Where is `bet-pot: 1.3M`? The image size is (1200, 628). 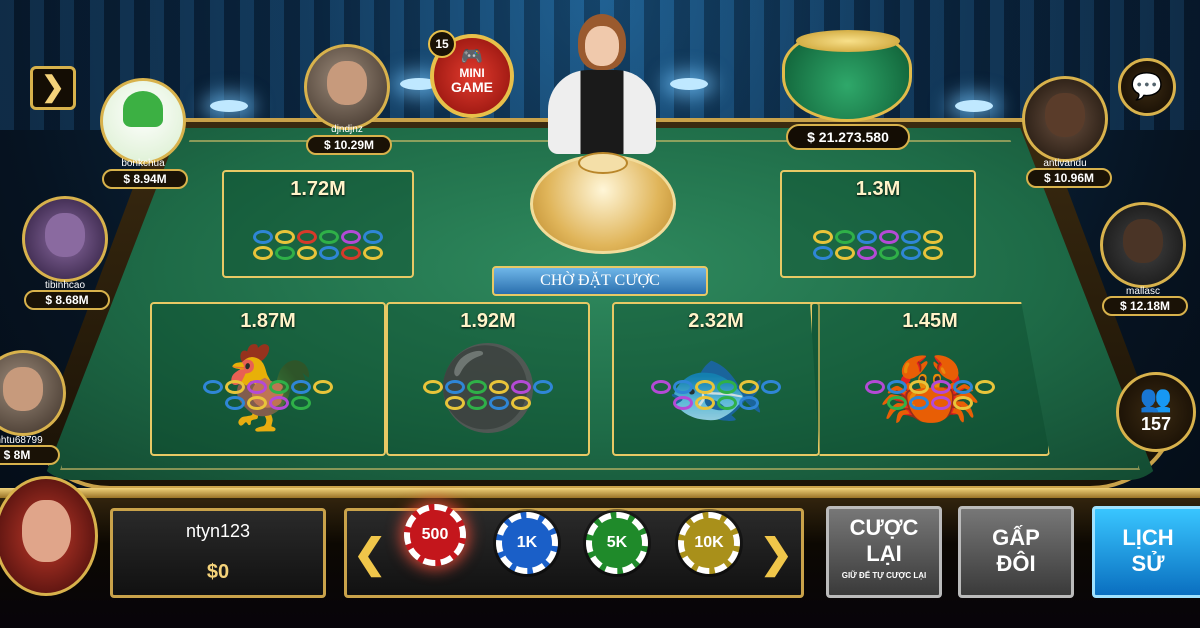
bet-pot: 1.3M is located at coordinates (878, 224).